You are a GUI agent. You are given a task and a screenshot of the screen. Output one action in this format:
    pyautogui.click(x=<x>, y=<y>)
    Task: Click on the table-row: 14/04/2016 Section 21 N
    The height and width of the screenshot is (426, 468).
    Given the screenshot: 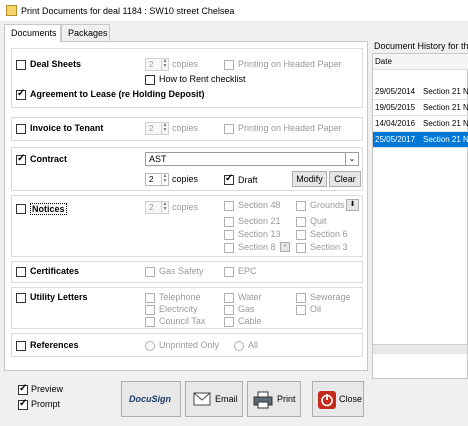 What is the action you would take?
    pyautogui.click(x=420, y=124)
    